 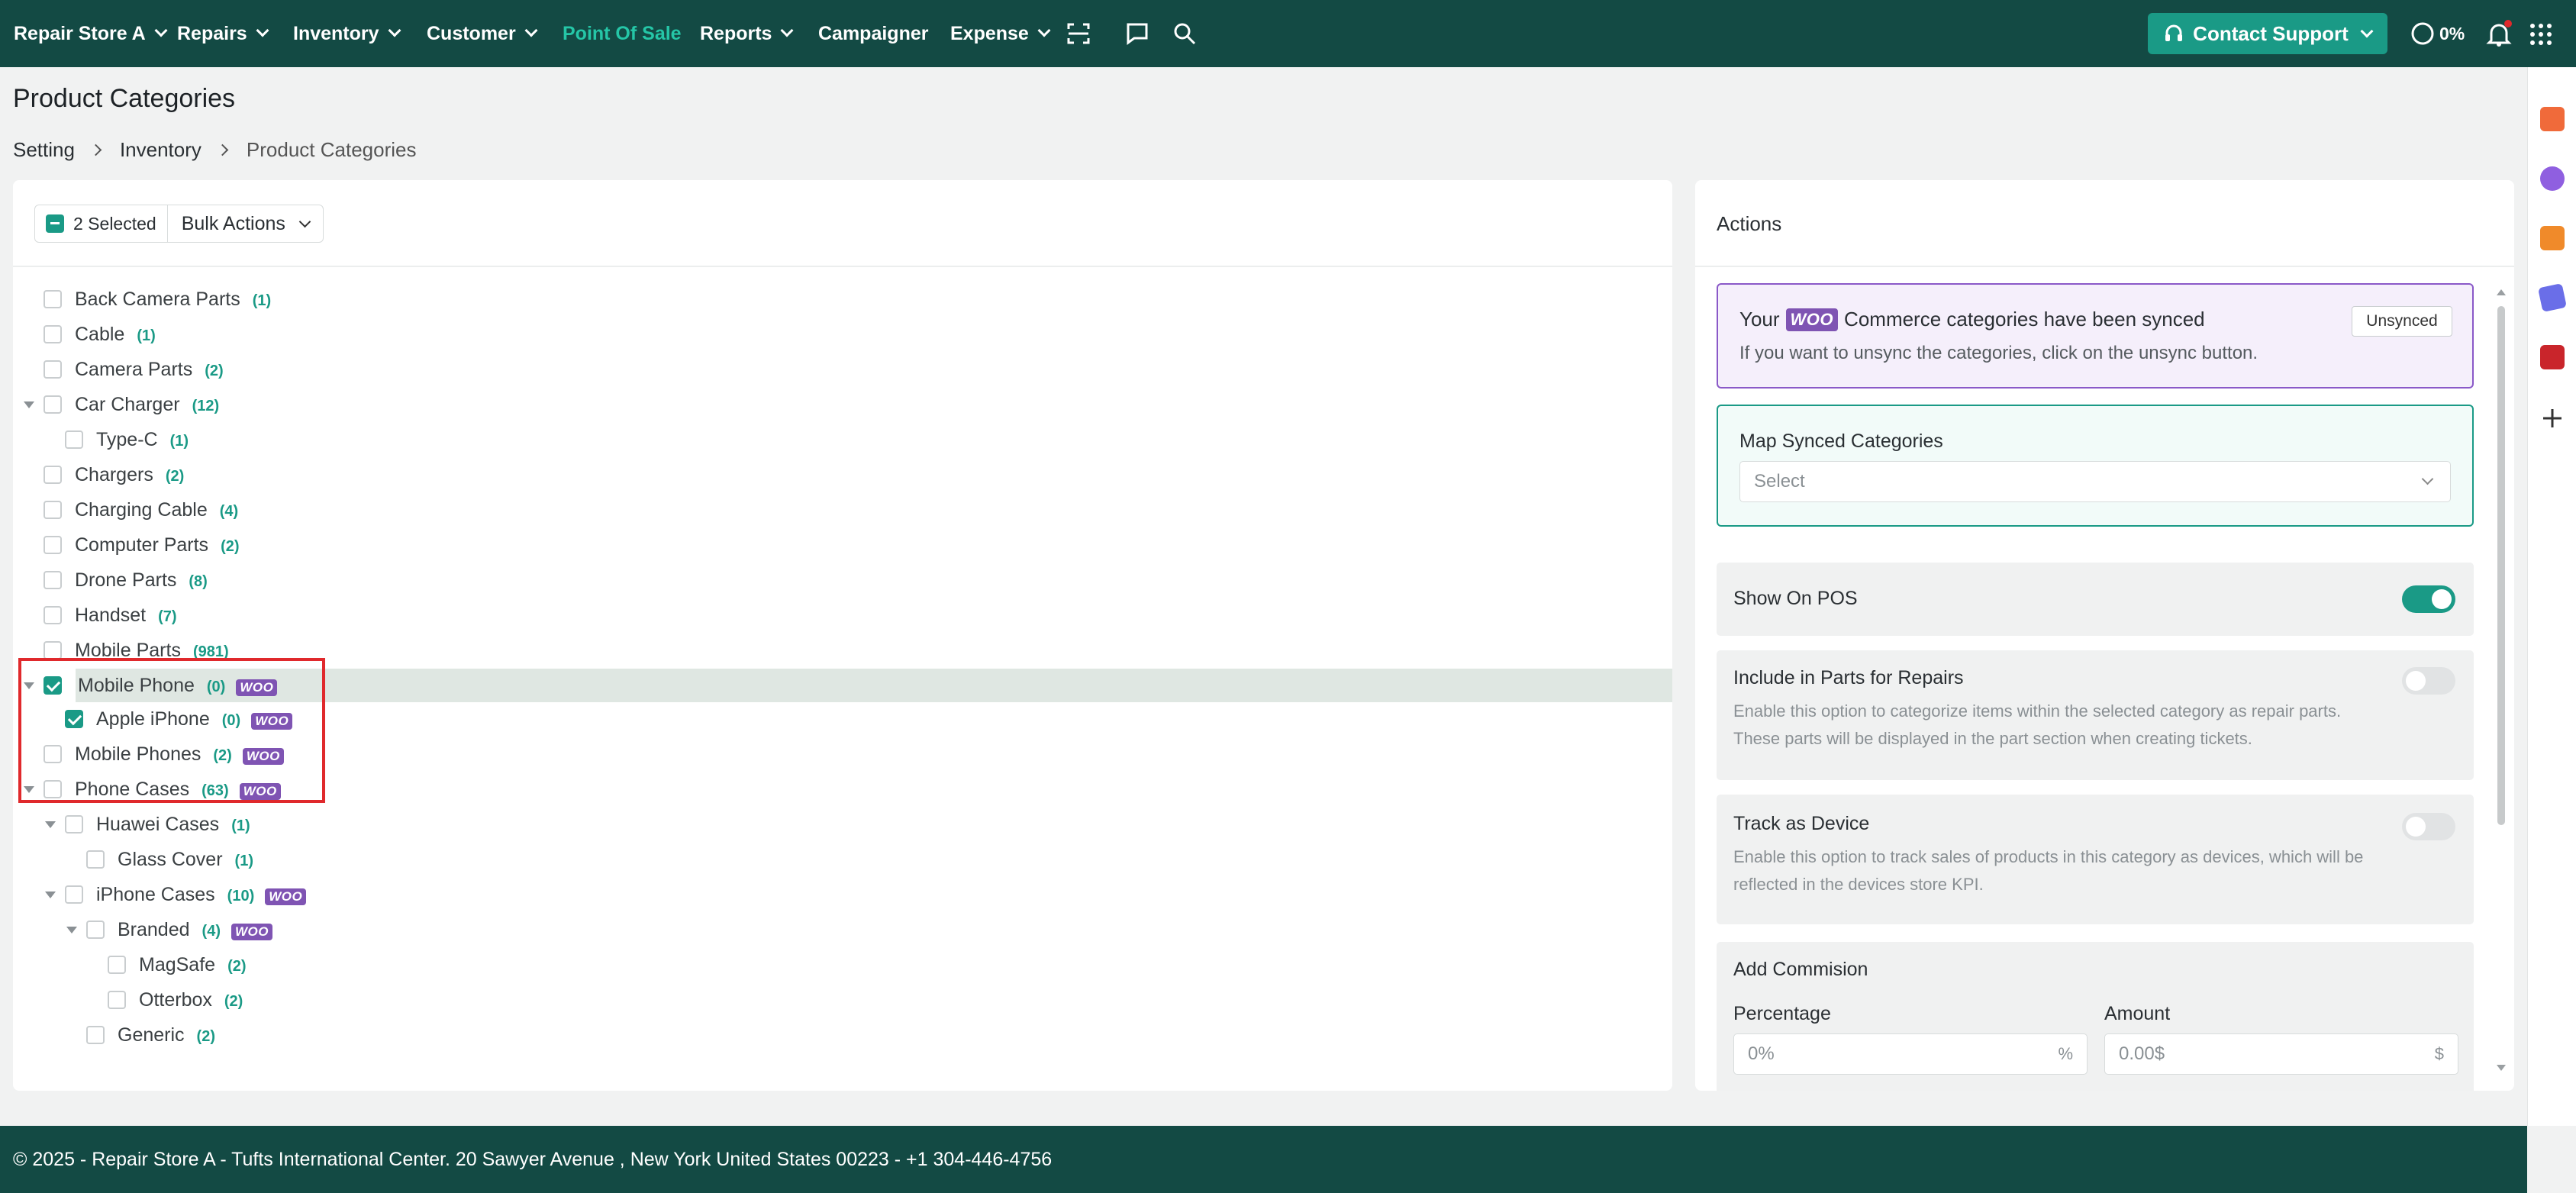 What do you see at coordinates (115, 335) in the screenshot?
I see `category-label: Cable (1)` at bounding box center [115, 335].